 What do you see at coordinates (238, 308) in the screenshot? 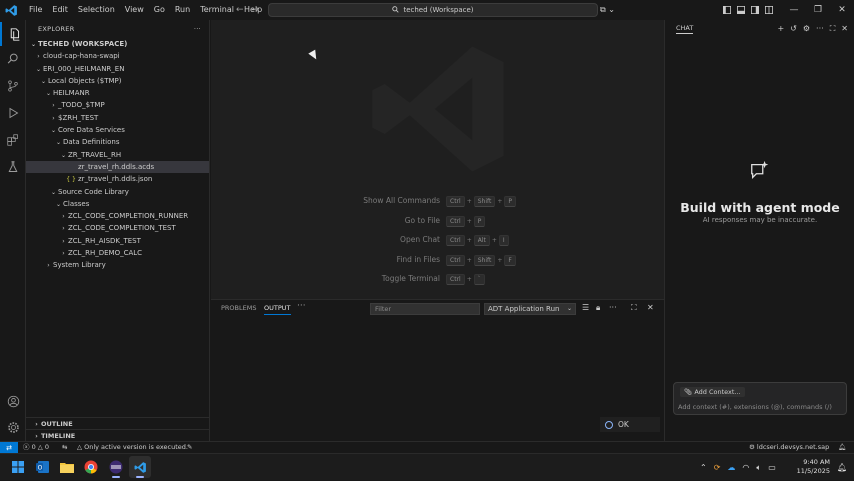
I see `tab-problems: PROBLEMS` at bounding box center [238, 308].